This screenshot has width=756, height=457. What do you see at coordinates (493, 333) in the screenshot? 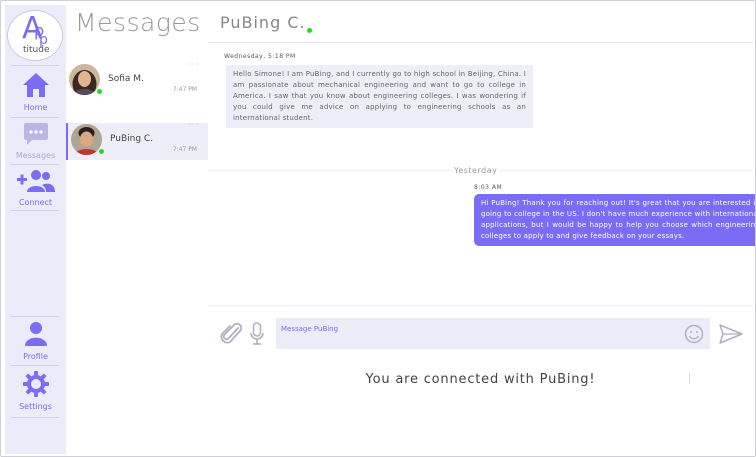
I see `message-input` at bounding box center [493, 333].